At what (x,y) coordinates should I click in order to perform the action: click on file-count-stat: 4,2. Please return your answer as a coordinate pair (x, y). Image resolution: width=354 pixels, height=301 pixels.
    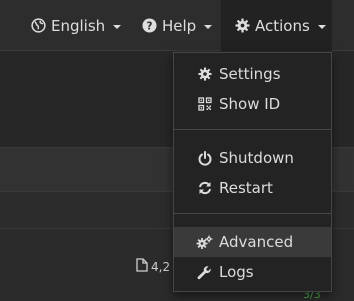
    Looking at the image, I should click on (153, 266).